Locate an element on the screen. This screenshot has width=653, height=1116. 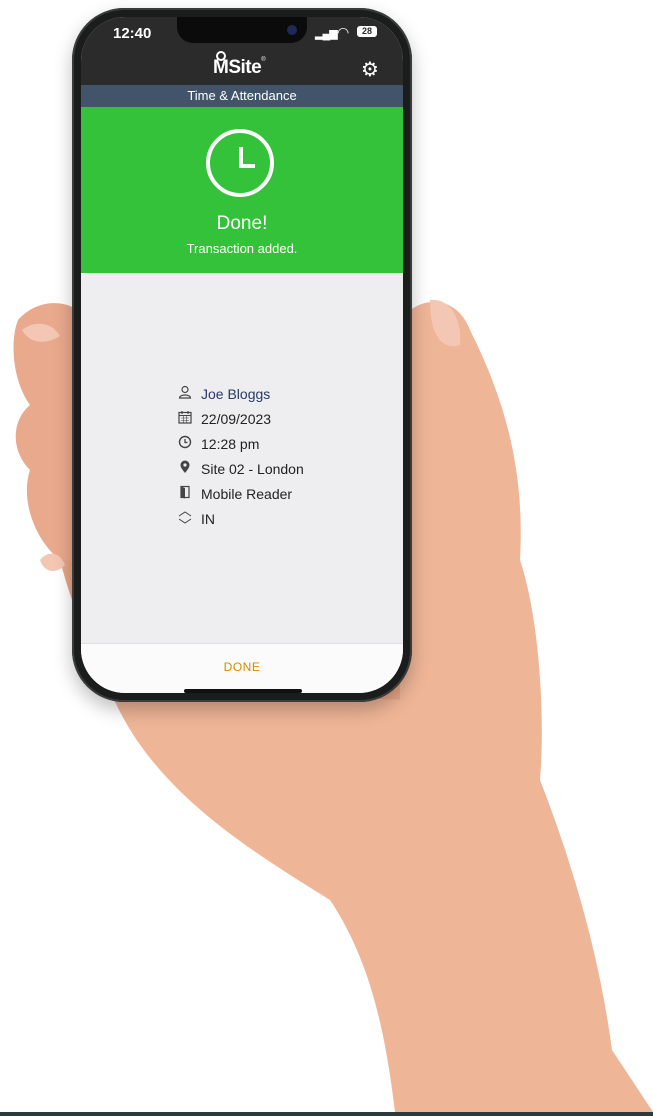
status-bar: 12:40 ▂▄▆ ◠ 28 is located at coordinates (242, 36).